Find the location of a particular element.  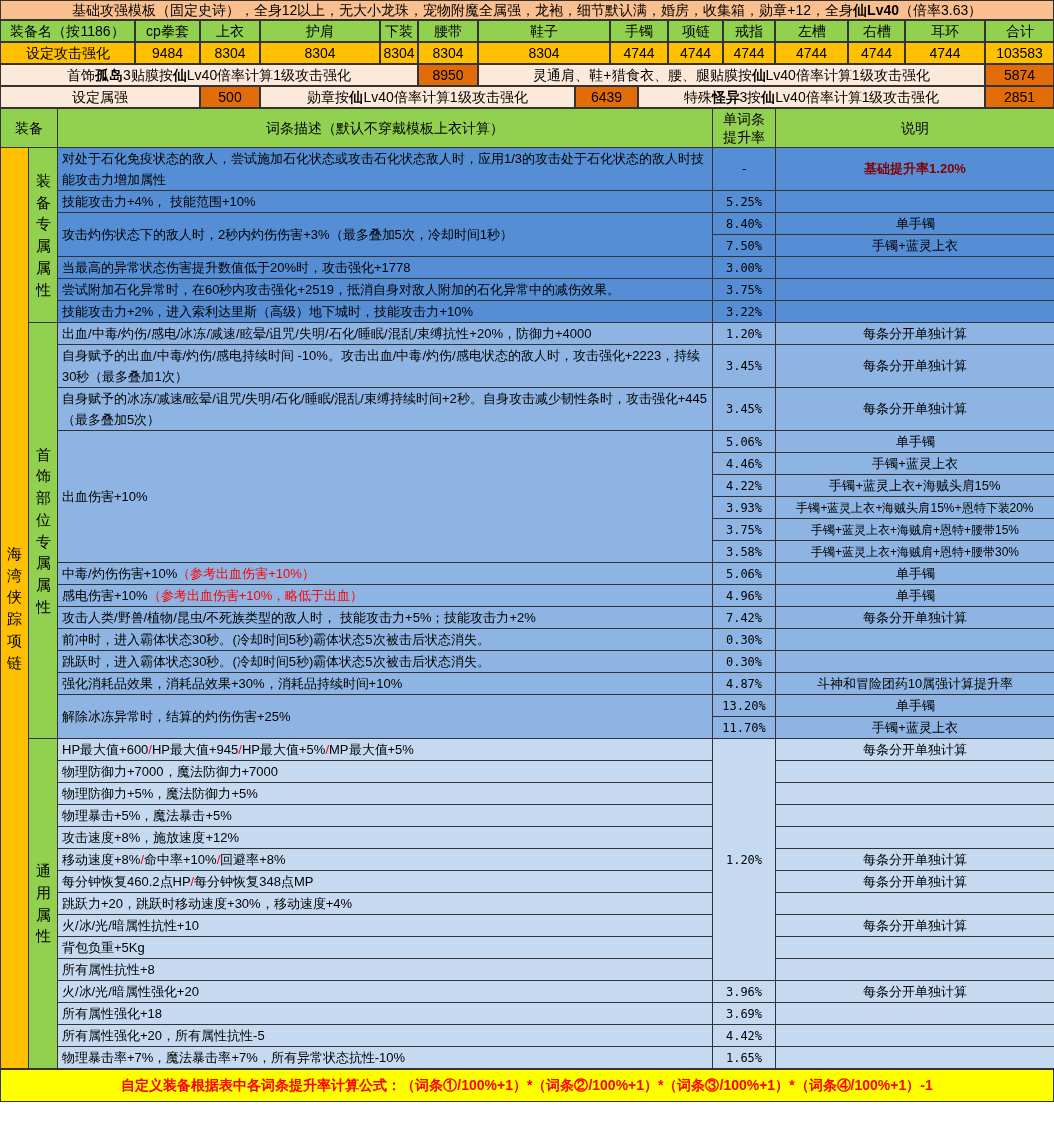

label-cell: 灵通肩、鞋+猎食衣、腰、腿贴膜按仙Lv40倍率计算1级攻击强化 is located at coordinates (731, 75).